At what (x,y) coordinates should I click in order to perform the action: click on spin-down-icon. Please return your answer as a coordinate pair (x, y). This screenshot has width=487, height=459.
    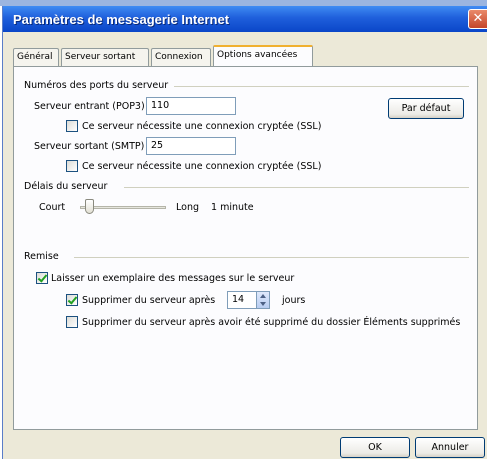
    Looking at the image, I should click on (263, 304).